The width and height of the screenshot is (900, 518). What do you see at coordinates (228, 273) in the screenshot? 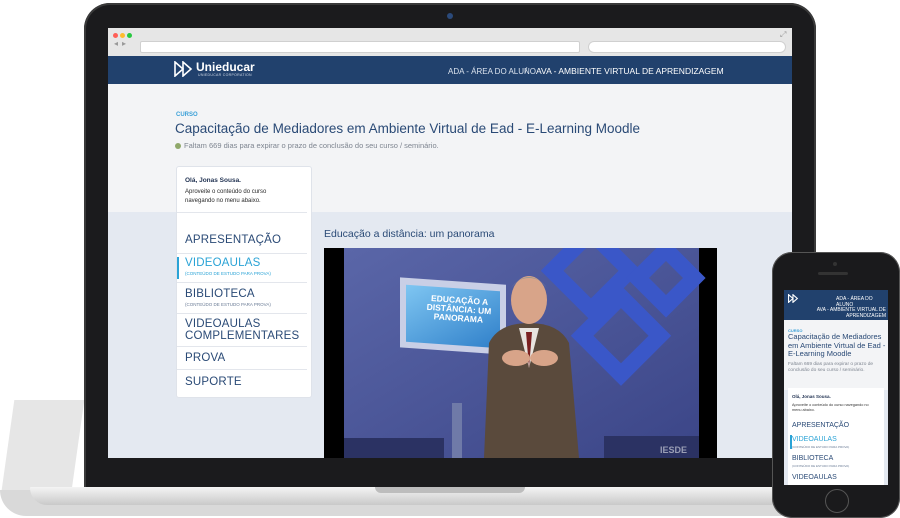
I see `sidebar-item-videoaulas-sub: (CONTEÚDO DE ESTUDO PARA PROVA)` at bounding box center [228, 273].